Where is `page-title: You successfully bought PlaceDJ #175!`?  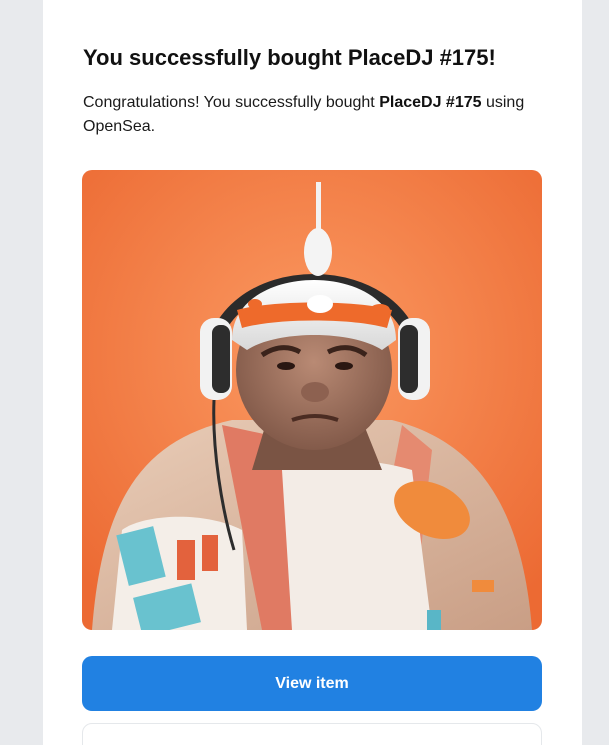
page-title: You successfully bought PlaceDJ #175! is located at coordinates (289, 57).